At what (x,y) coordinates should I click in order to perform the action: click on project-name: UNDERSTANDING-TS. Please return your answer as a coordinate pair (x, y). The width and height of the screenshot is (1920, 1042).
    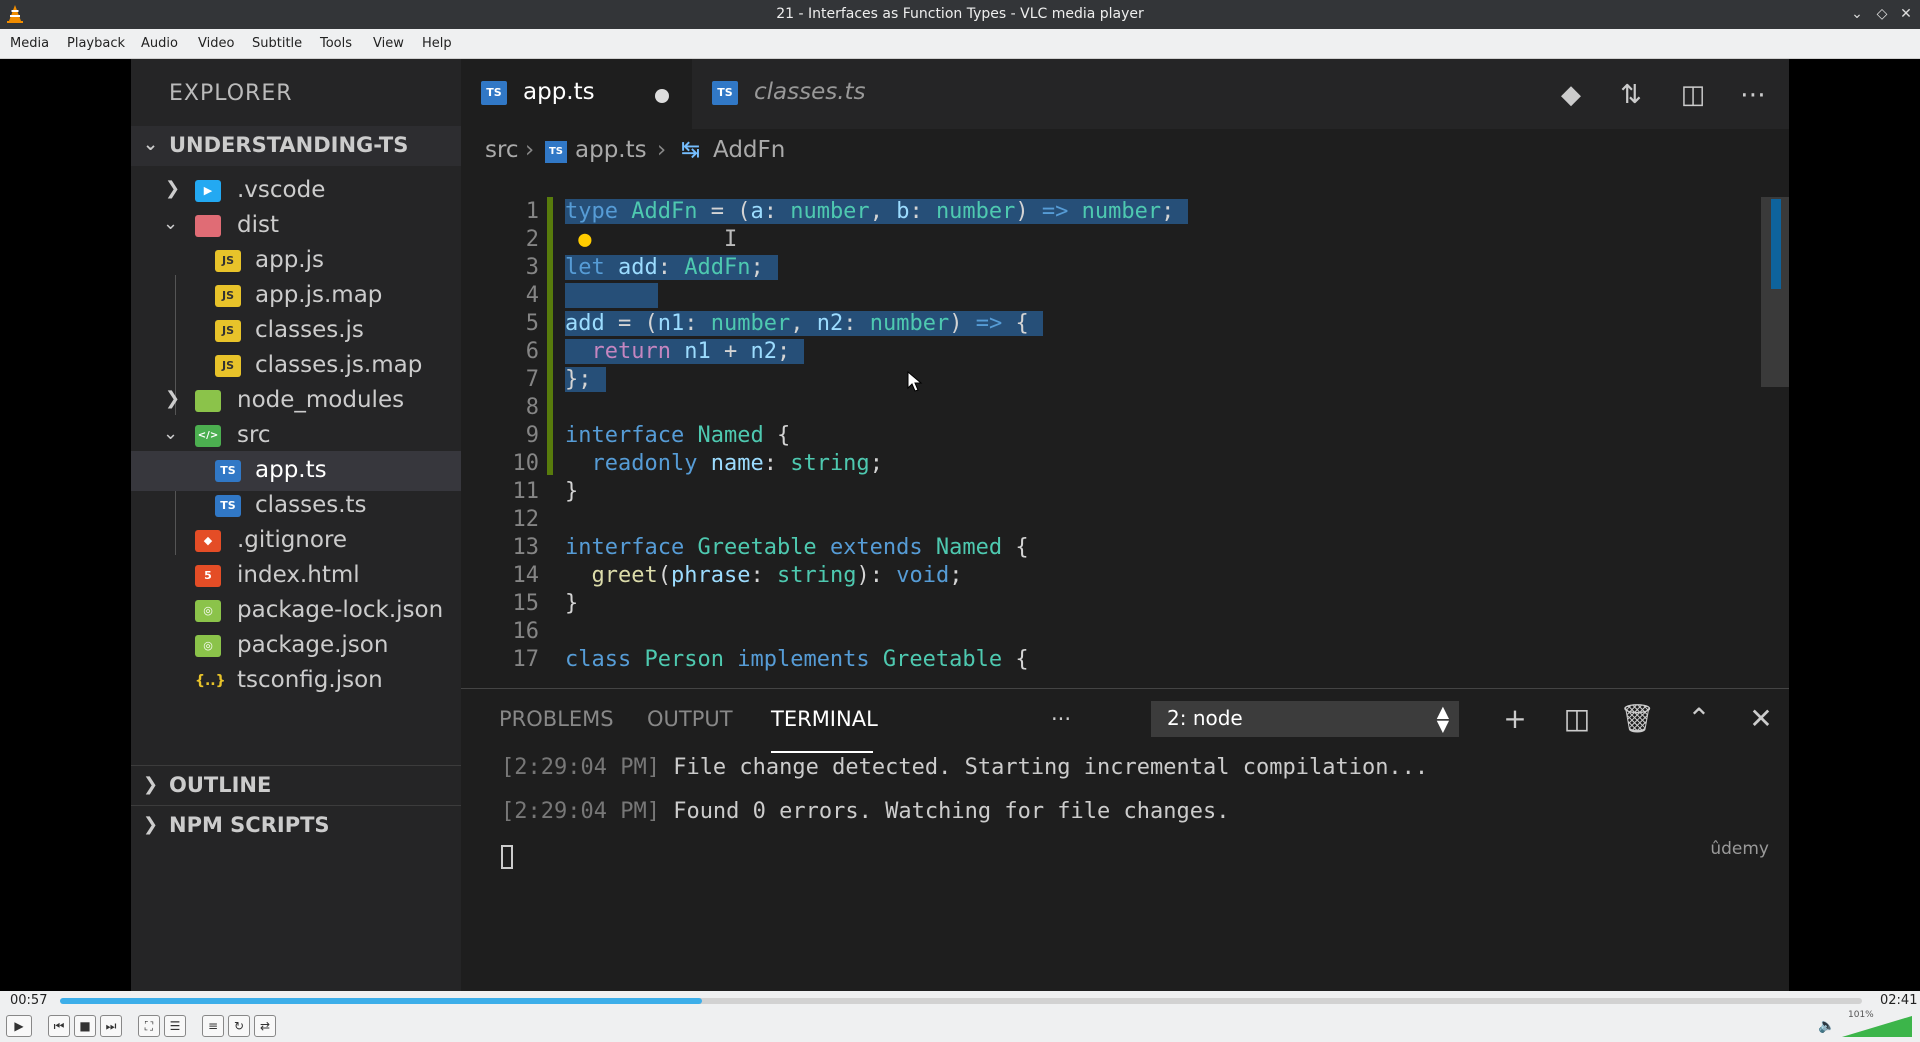
    Looking at the image, I should click on (289, 145).